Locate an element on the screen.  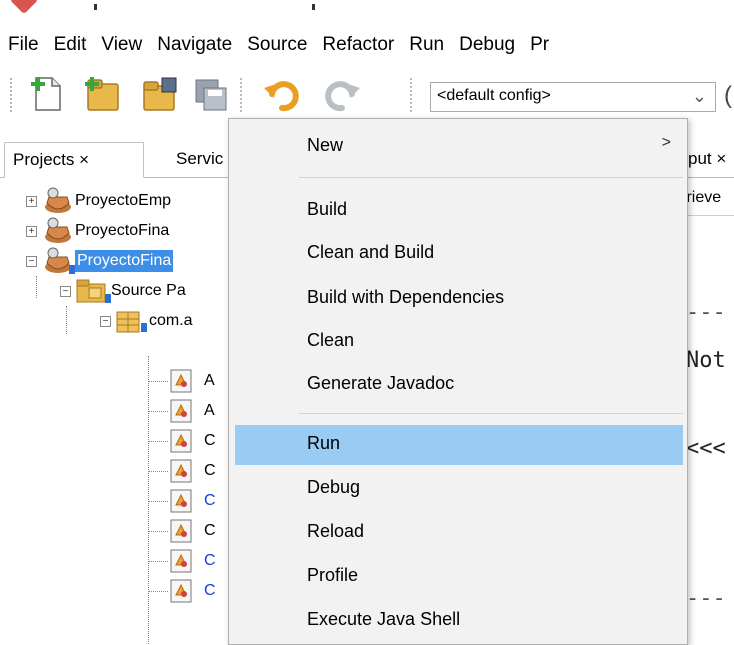
context-menu-label: Reload is located at coordinates (336, 531).